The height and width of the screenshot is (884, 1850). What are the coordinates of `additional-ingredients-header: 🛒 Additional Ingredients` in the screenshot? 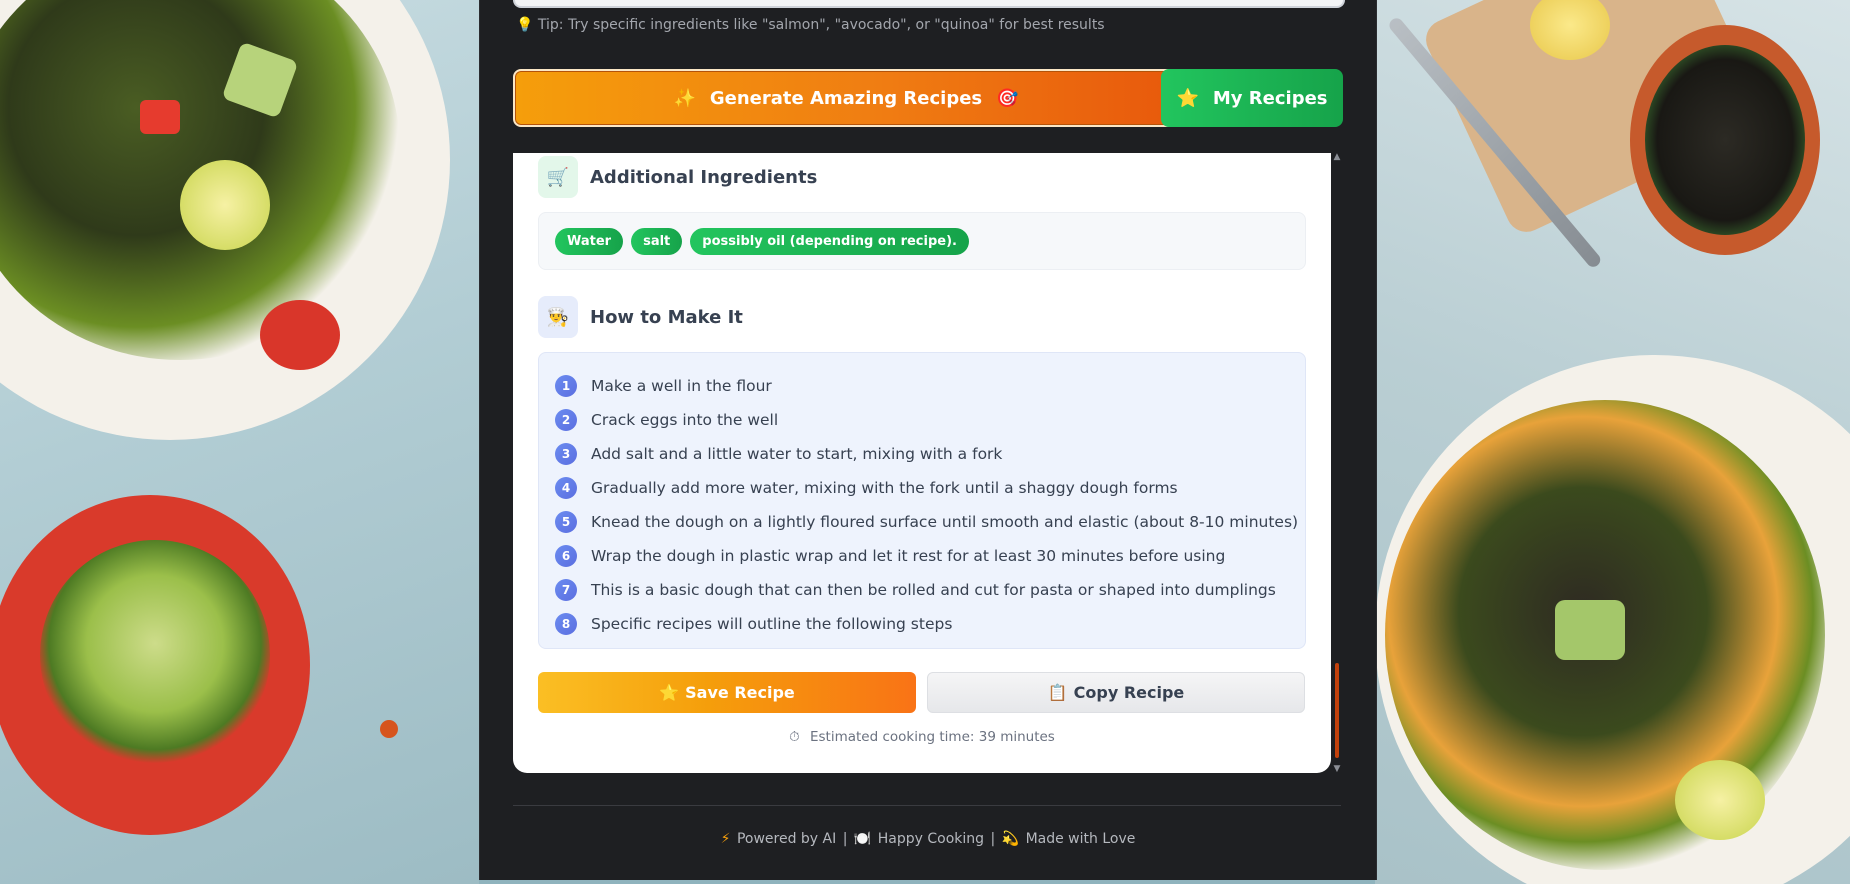 It's located at (677, 177).